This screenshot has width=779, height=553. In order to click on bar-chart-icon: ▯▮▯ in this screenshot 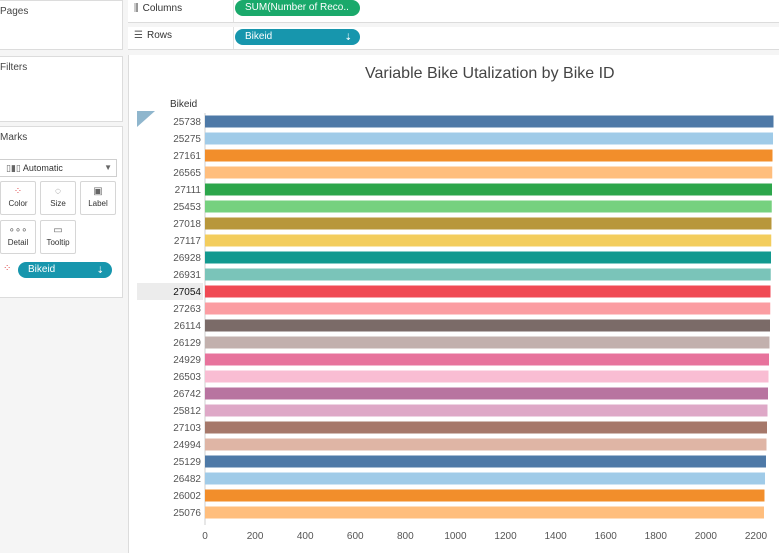, I will do `click(13, 168)`.